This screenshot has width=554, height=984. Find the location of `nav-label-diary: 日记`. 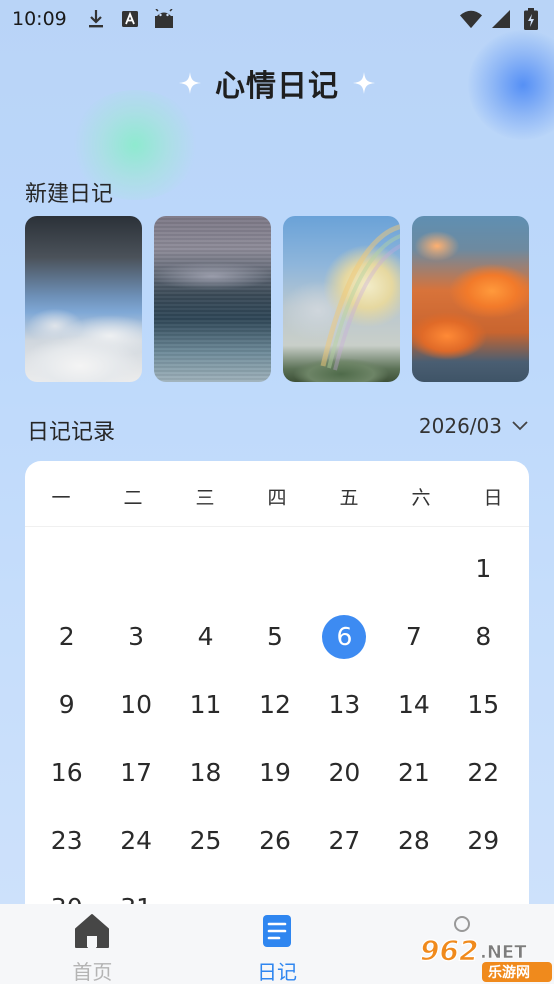

nav-label-diary: 日记 is located at coordinates (276, 972).